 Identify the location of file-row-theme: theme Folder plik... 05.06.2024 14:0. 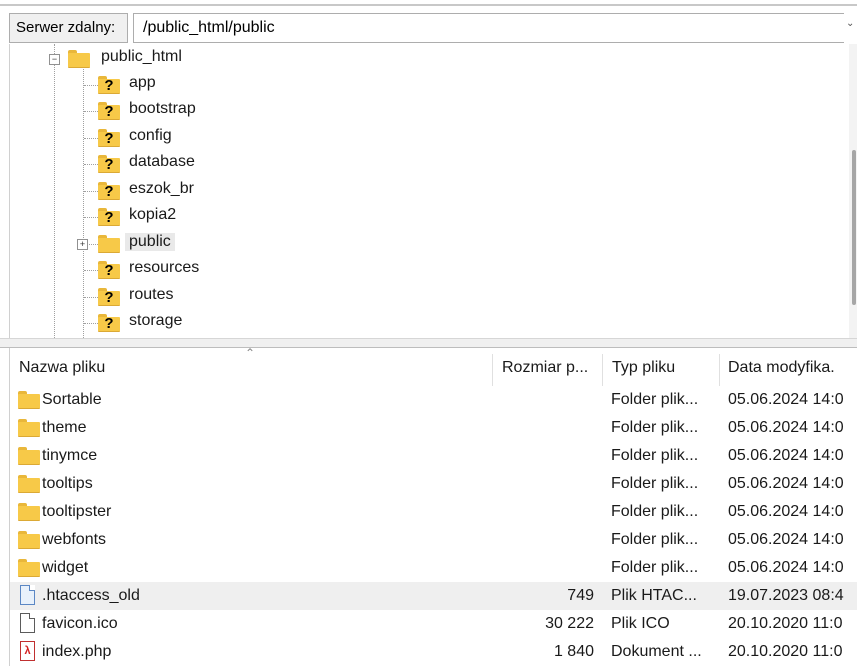
(433, 428).